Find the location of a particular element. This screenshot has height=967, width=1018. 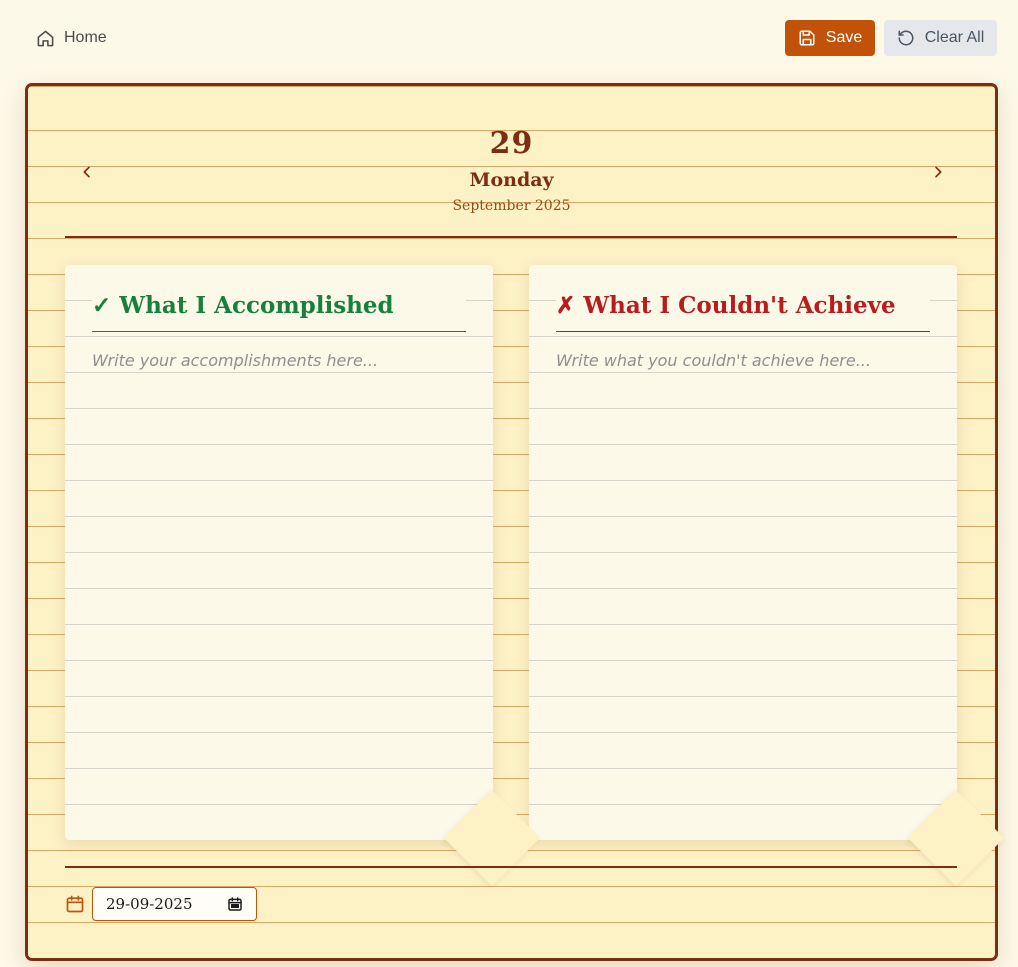

home-link: Home is located at coordinates (71, 38).